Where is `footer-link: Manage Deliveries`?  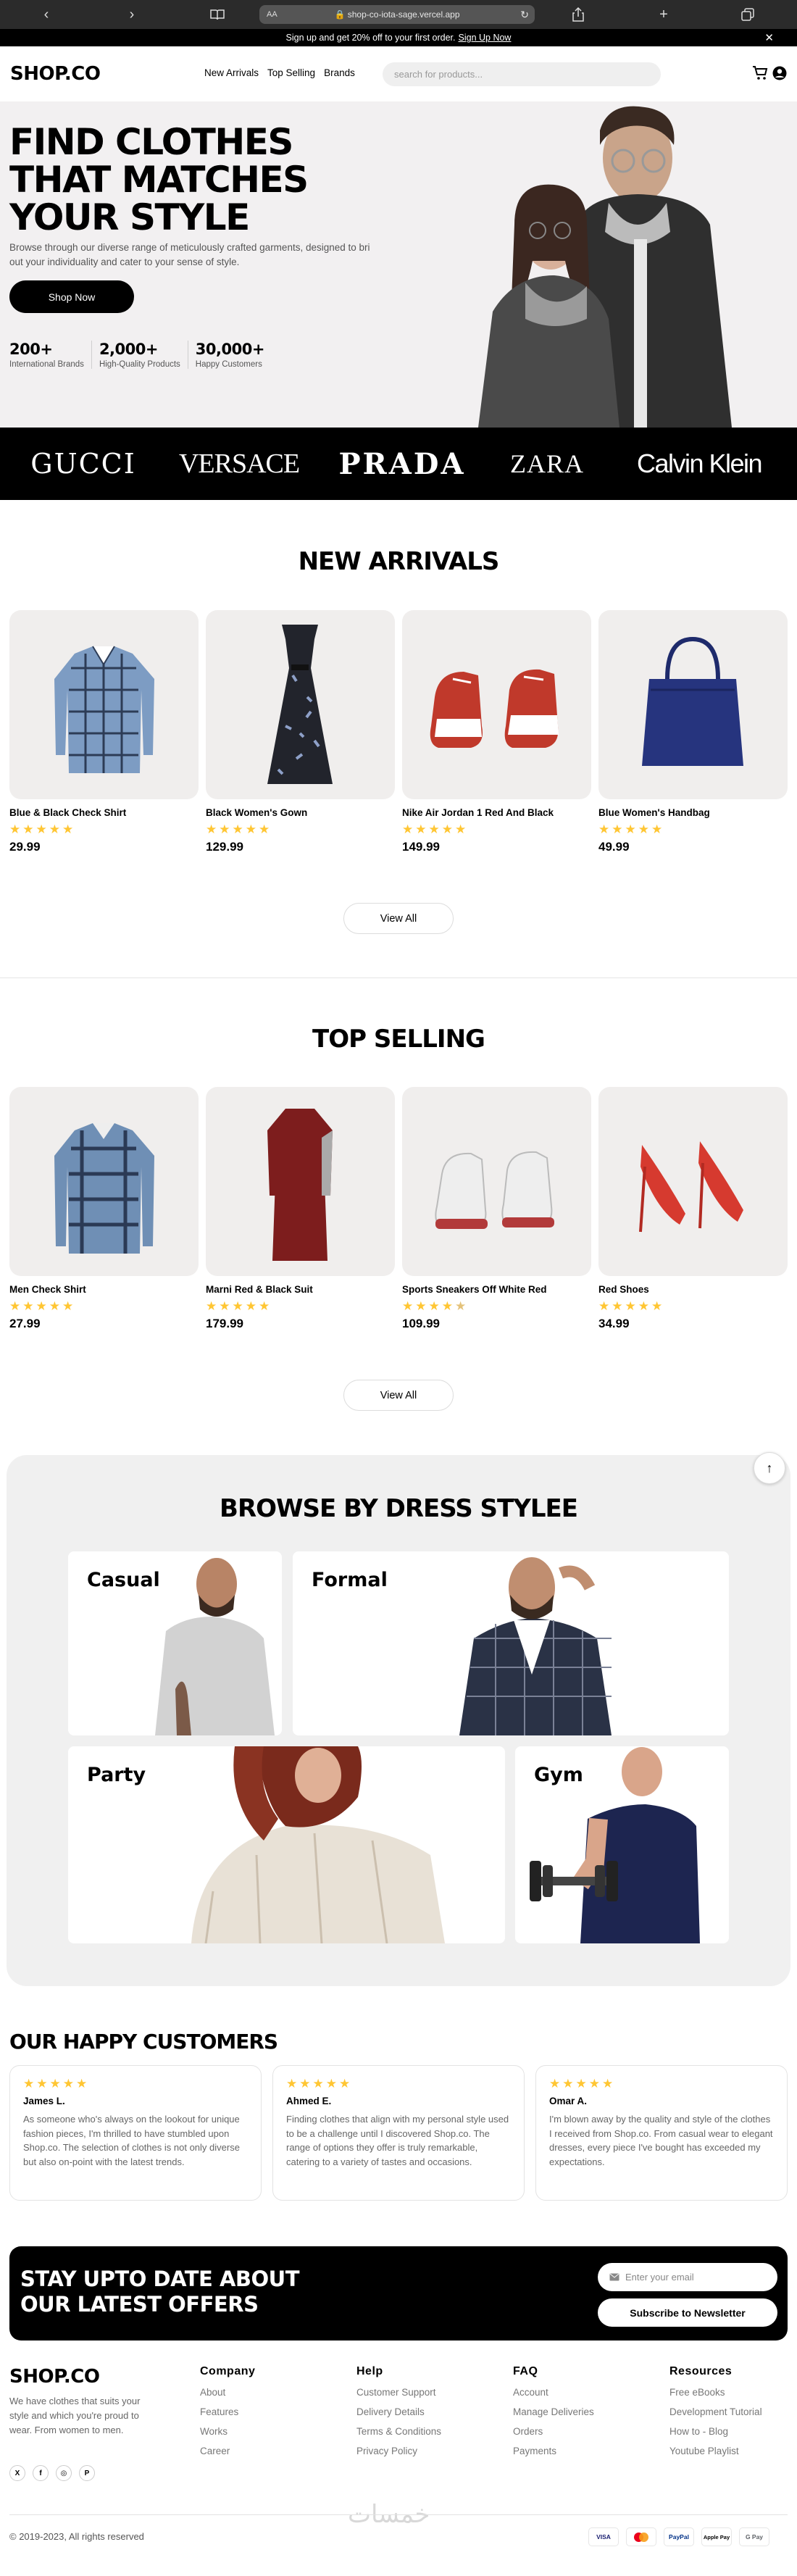 footer-link: Manage Deliveries is located at coordinates (553, 2411).